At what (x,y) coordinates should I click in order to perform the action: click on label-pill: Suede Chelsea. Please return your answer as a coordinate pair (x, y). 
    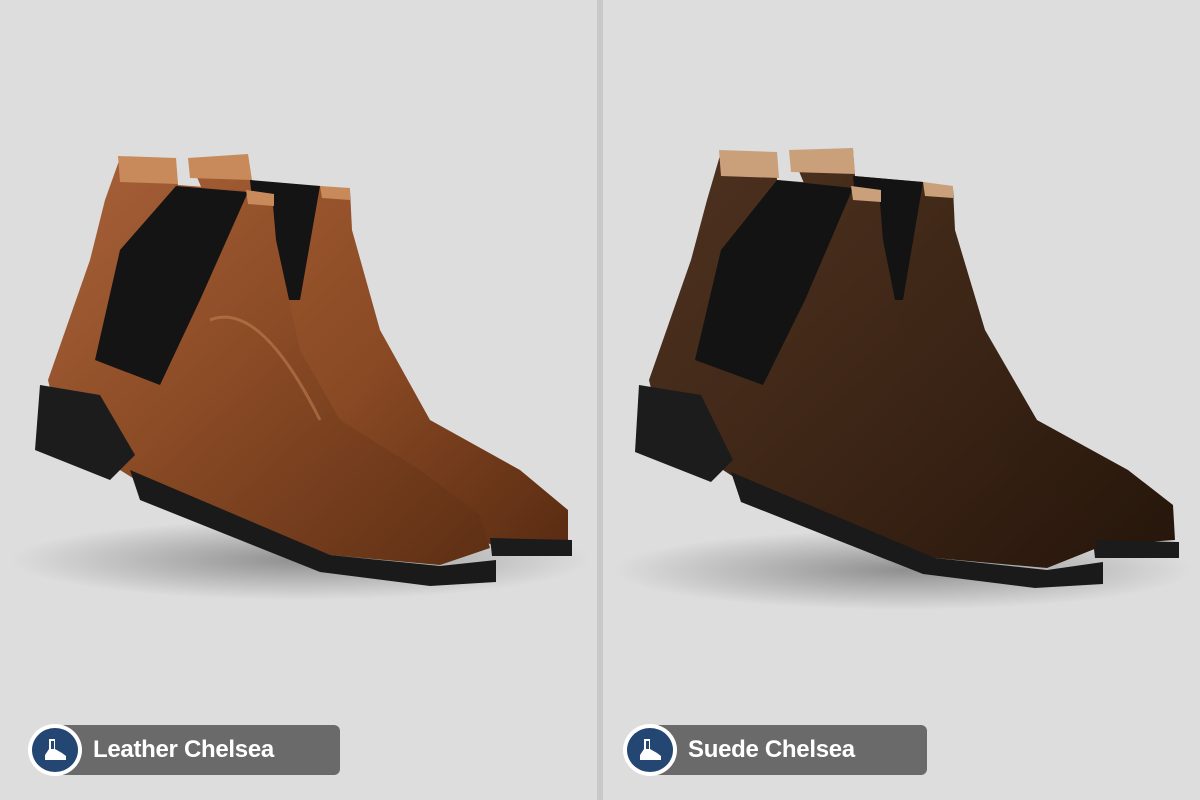
    Looking at the image, I should click on (789, 750).